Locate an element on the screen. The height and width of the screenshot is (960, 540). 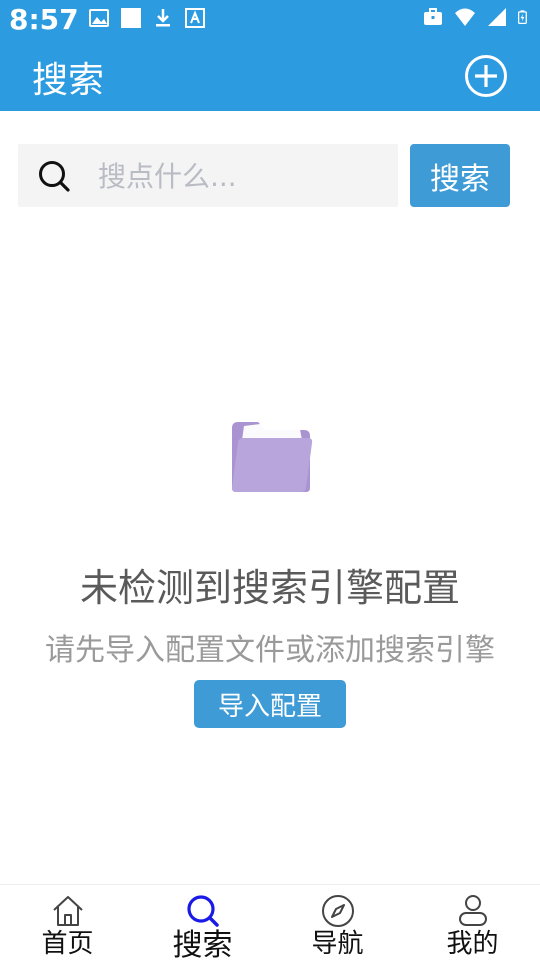
nav-item-search: 搜索 is located at coordinates (202, 922).